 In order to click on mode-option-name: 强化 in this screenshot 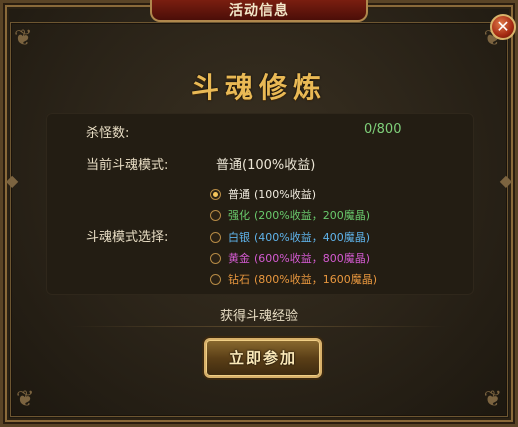, I will do `click(239, 215)`.